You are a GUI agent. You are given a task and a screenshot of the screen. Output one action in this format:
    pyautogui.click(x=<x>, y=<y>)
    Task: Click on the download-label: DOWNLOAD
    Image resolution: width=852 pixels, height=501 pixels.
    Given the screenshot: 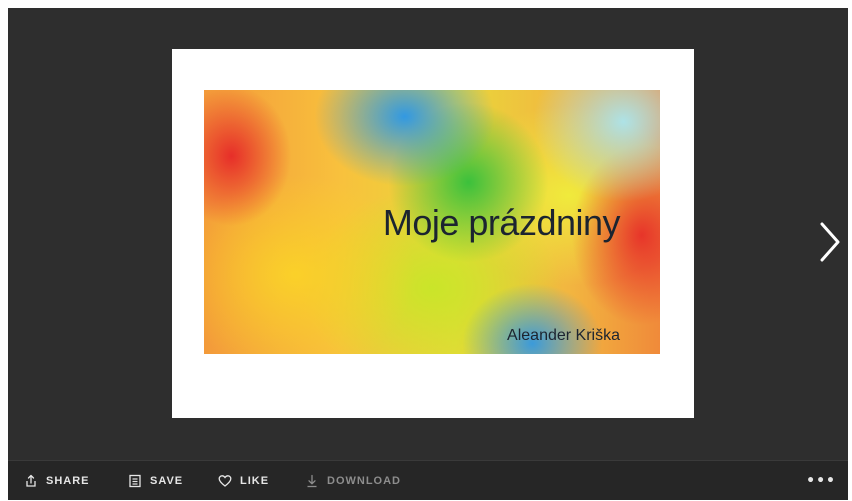 What is the action you would take?
    pyautogui.click(x=364, y=481)
    